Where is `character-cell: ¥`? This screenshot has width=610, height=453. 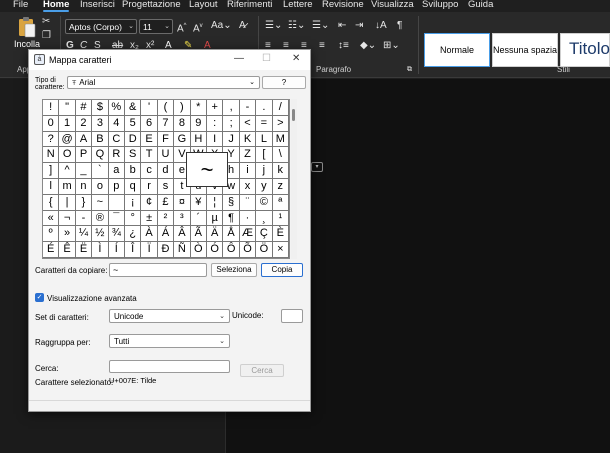 character-cell: ¥ is located at coordinates (198, 202).